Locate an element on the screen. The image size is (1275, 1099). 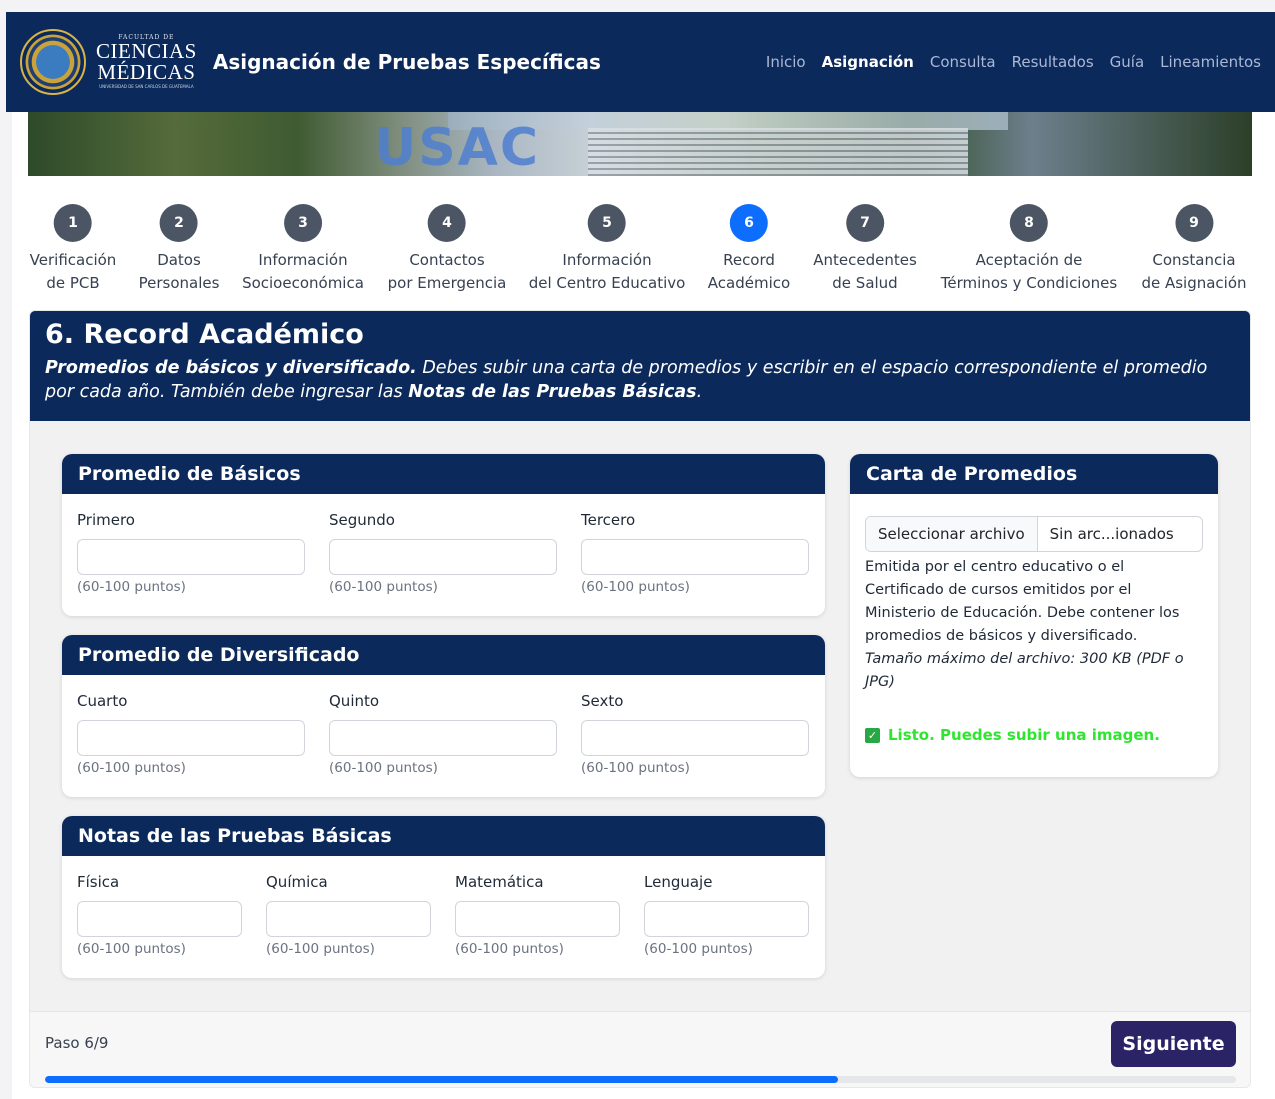
select-file-button: Seleccionar archivo is located at coordinates (952, 534).